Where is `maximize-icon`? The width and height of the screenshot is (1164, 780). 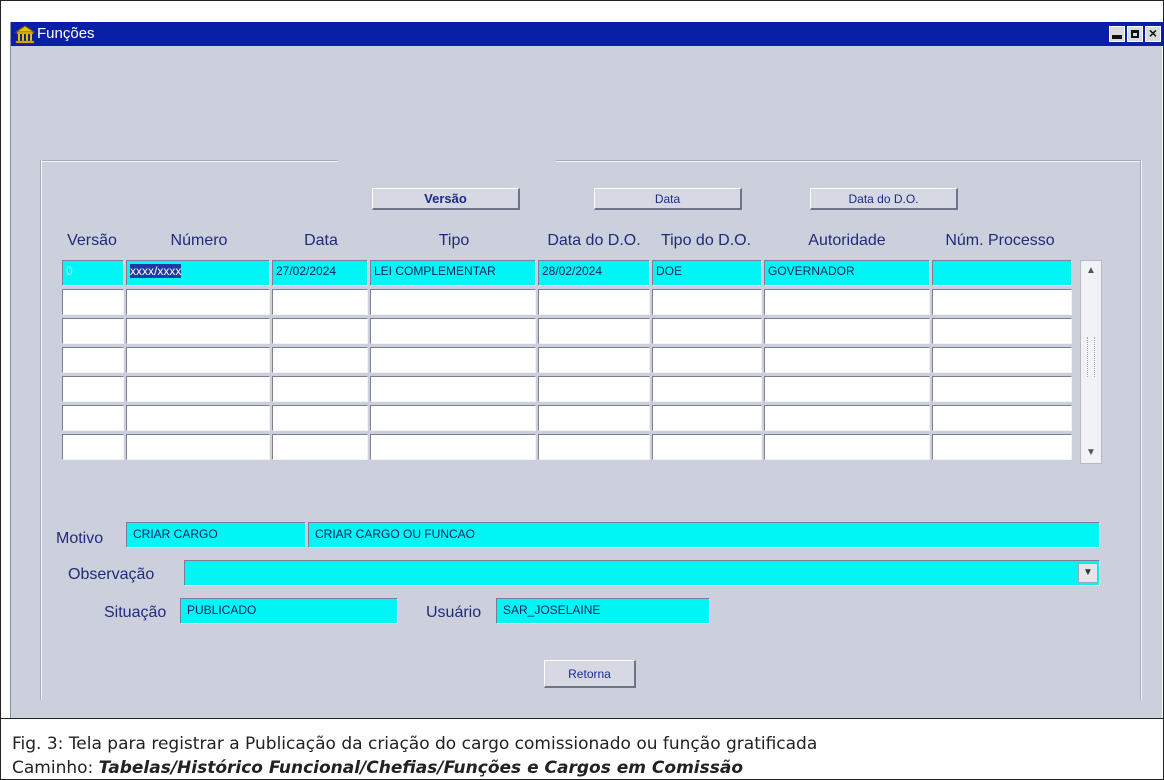 maximize-icon is located at coordinates (1135, 34).